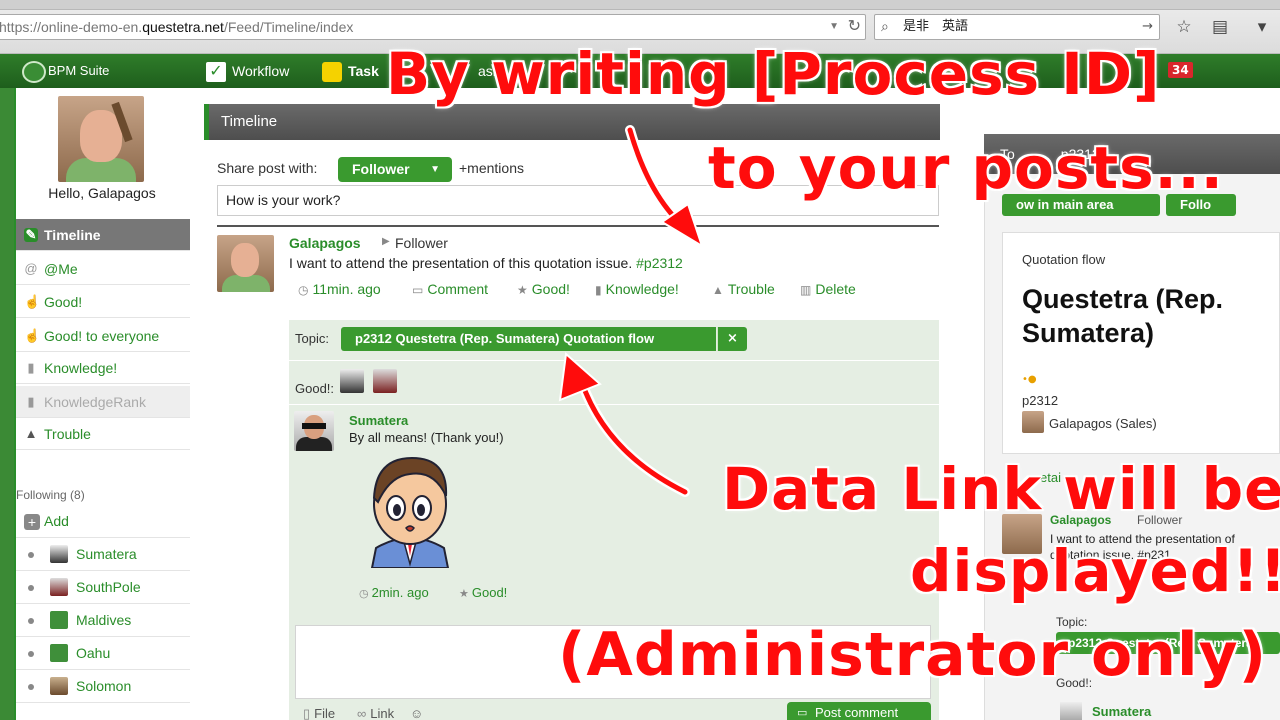  What do you see at coordinates (362, 713) in the screenshot?
I see `link-icon: ∞` at bounding box center [362, 713].